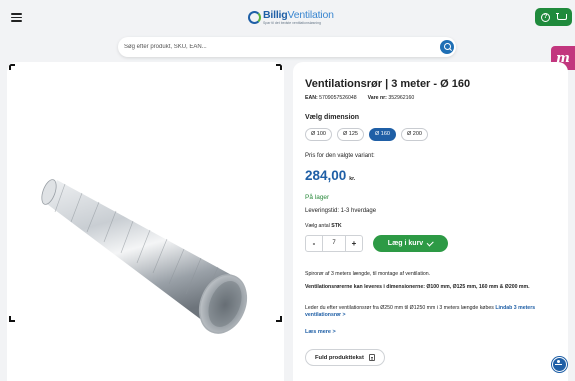 The image size is (575, 381). What do you see at coordinates (16, 17) in the screenshot?
I see `menu-icon` at bounding box center [16, 17].